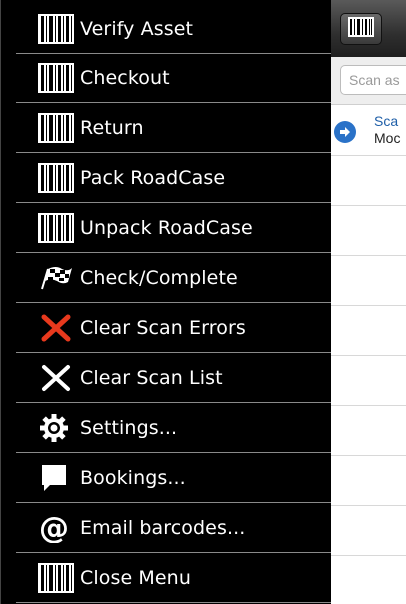  I want to click on list-item: Sca Moc, so click(368, 130).